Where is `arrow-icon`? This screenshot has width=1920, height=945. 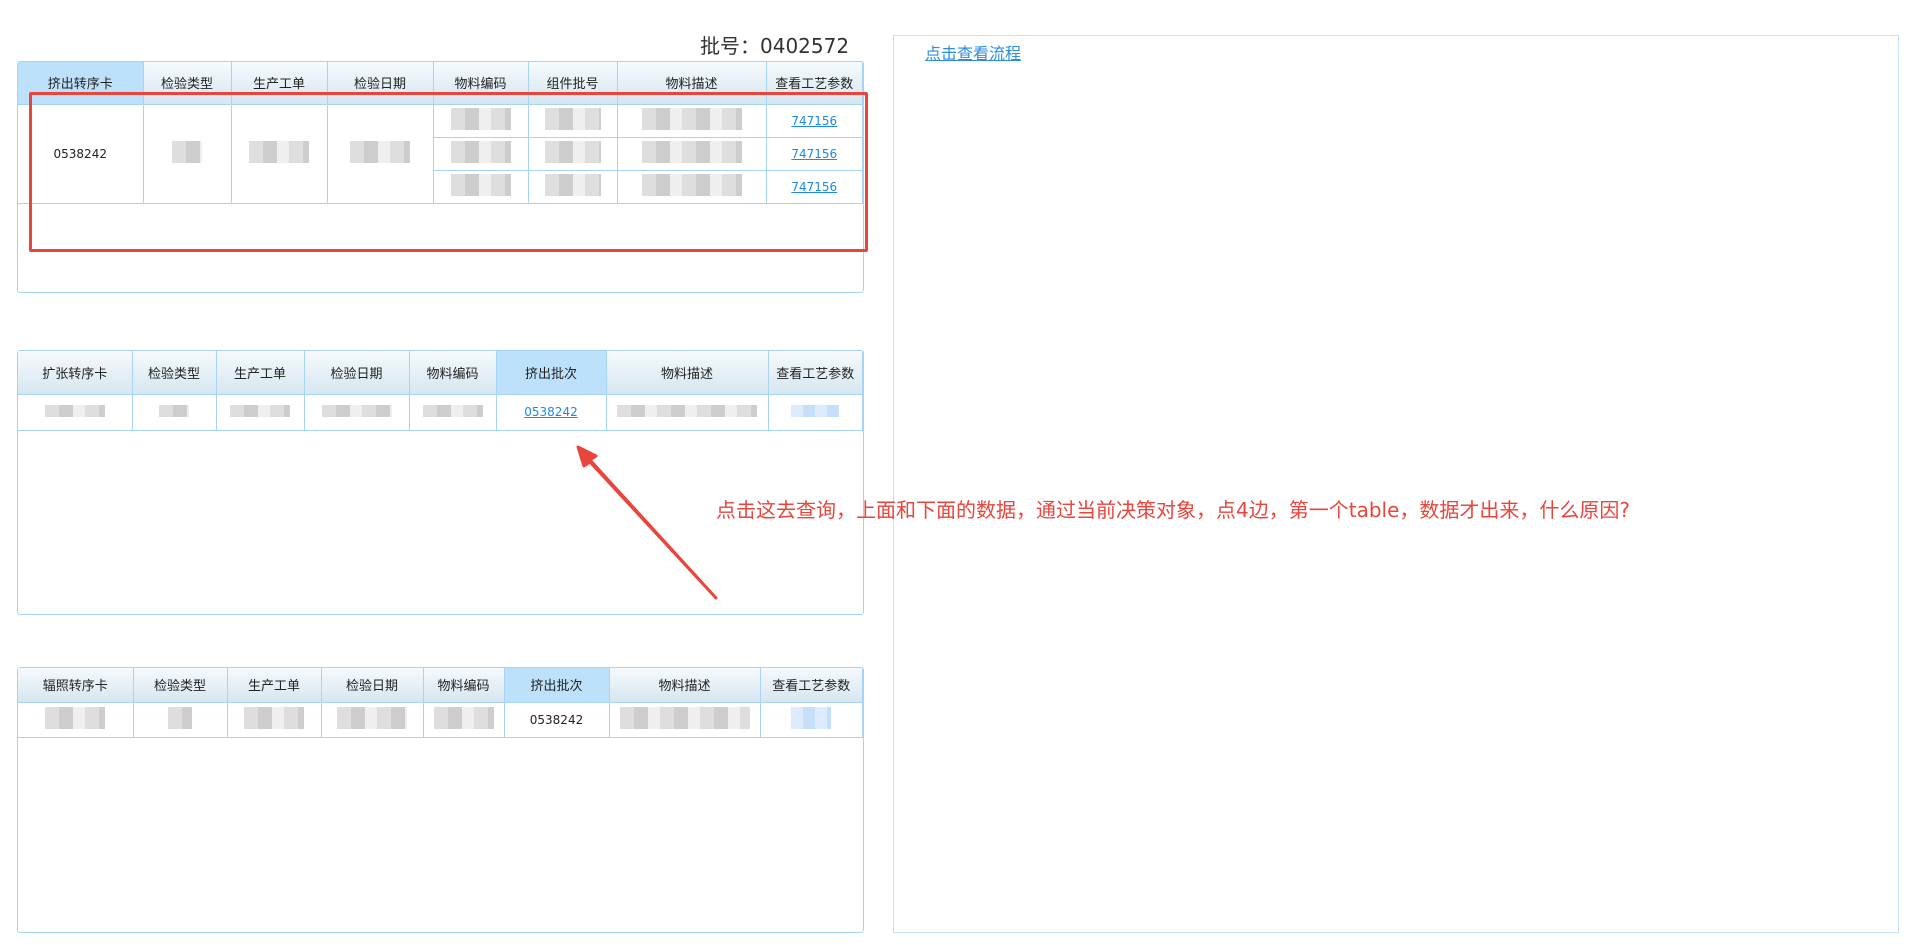
arrow-icon is located at coordinates (647, 522).